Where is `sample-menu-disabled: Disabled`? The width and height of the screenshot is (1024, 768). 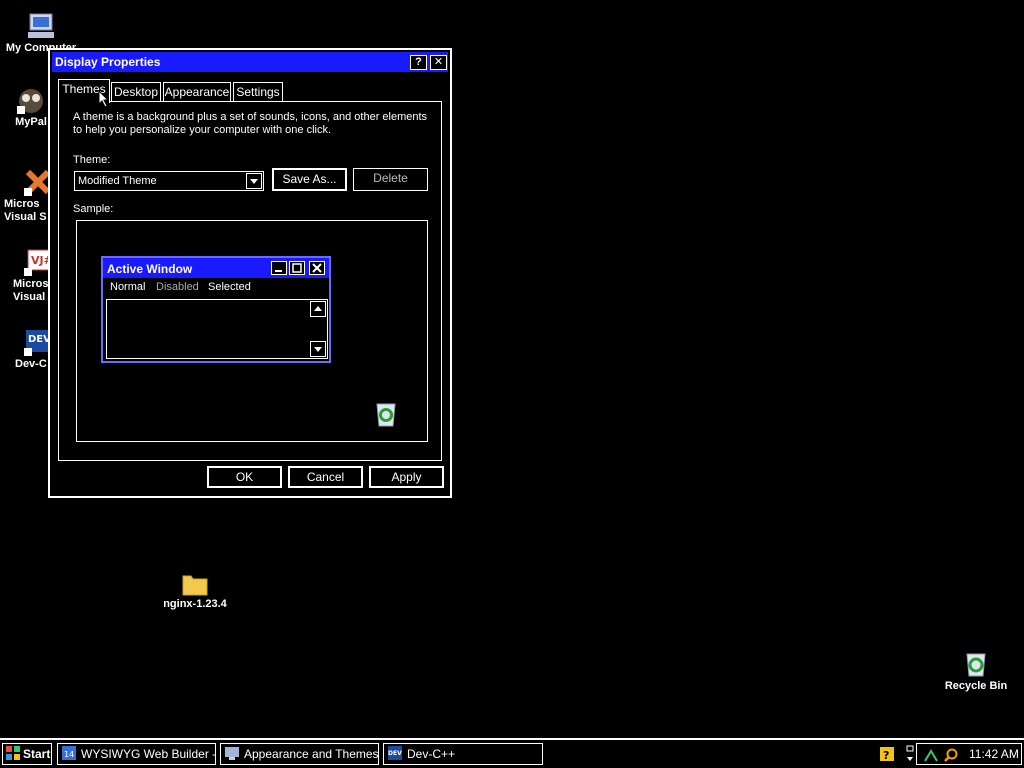 sample-menu-disabled: Disabled is located at coordinates (177, 287).